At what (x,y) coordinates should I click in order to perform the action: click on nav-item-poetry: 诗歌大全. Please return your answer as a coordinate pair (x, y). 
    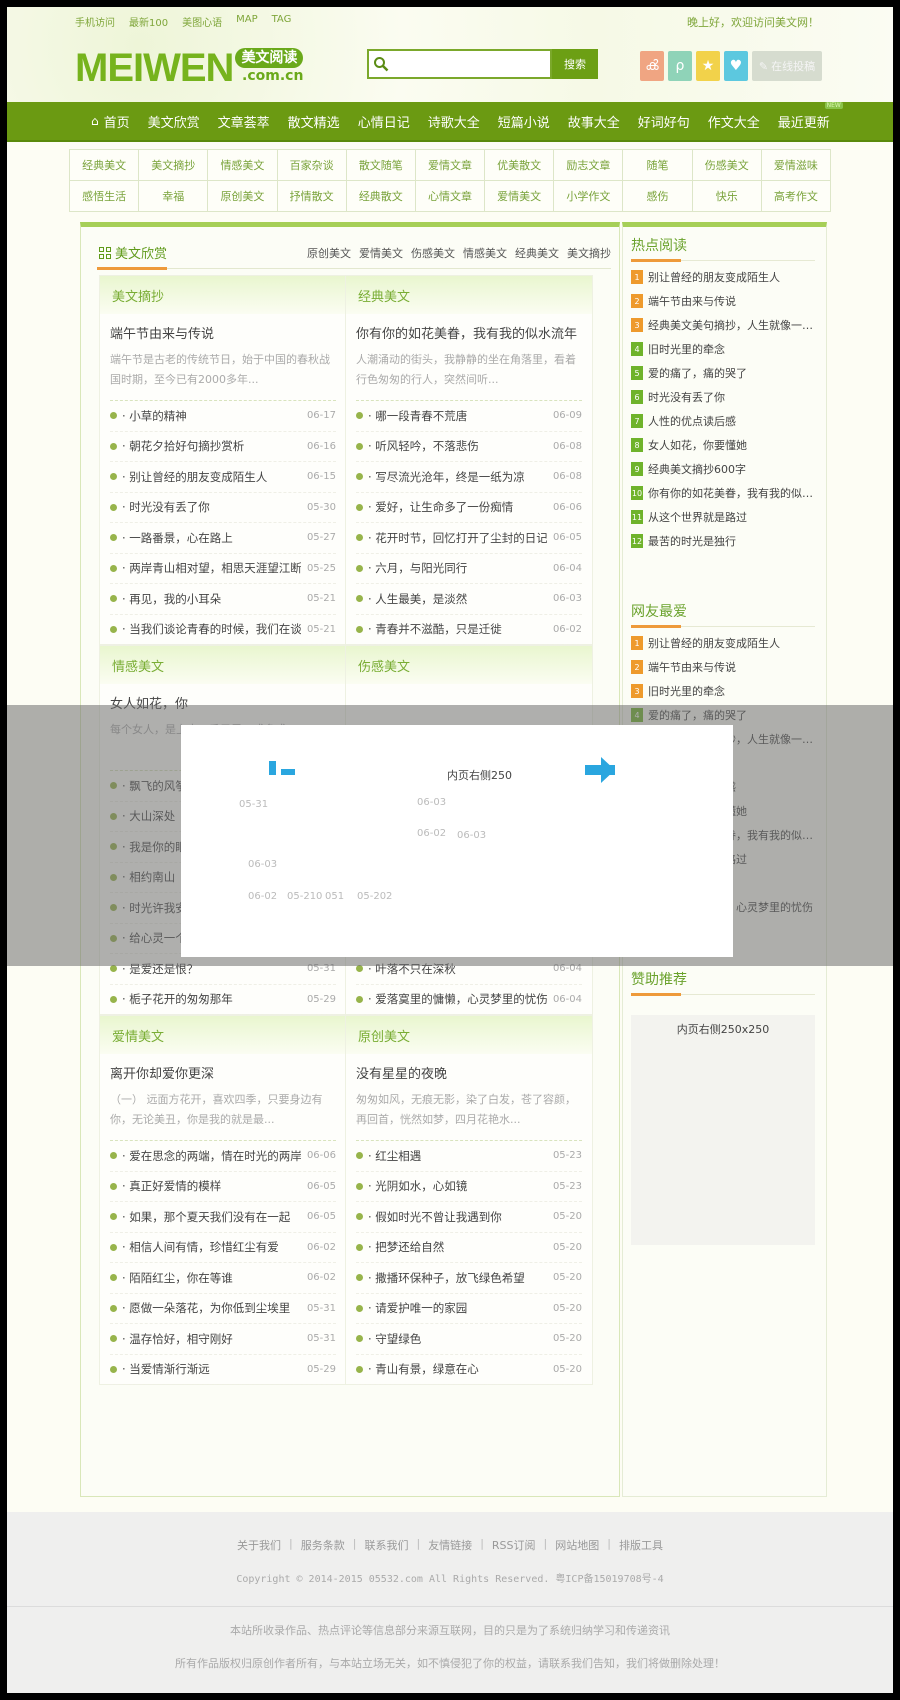
    Looking at the image, I should click on (454, 121).